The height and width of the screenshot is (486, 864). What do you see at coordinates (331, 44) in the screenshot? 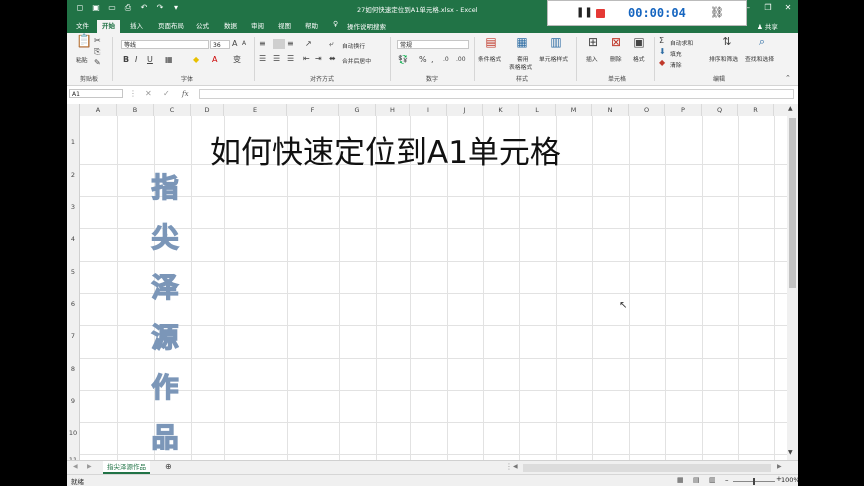
I see `wrap-text-icon: ⤶` at bounding box center [331, 44].